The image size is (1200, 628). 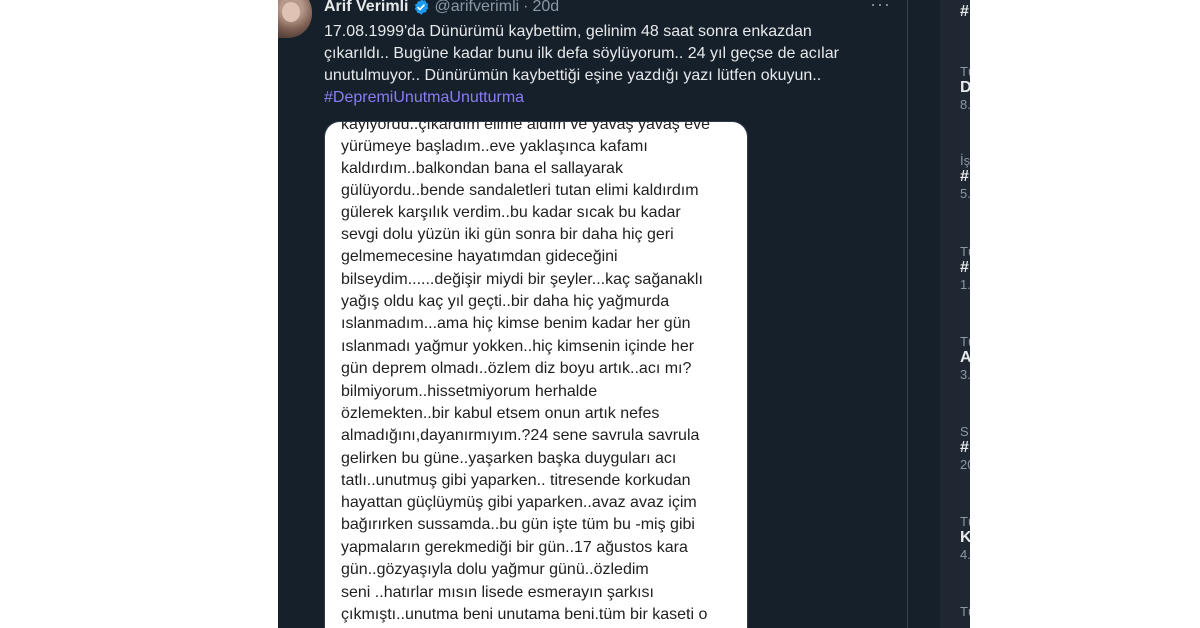 I want to click on image-text-line: yürümeye başladım..eve yaklaşınca kafamı, so click(x=494, y=146).